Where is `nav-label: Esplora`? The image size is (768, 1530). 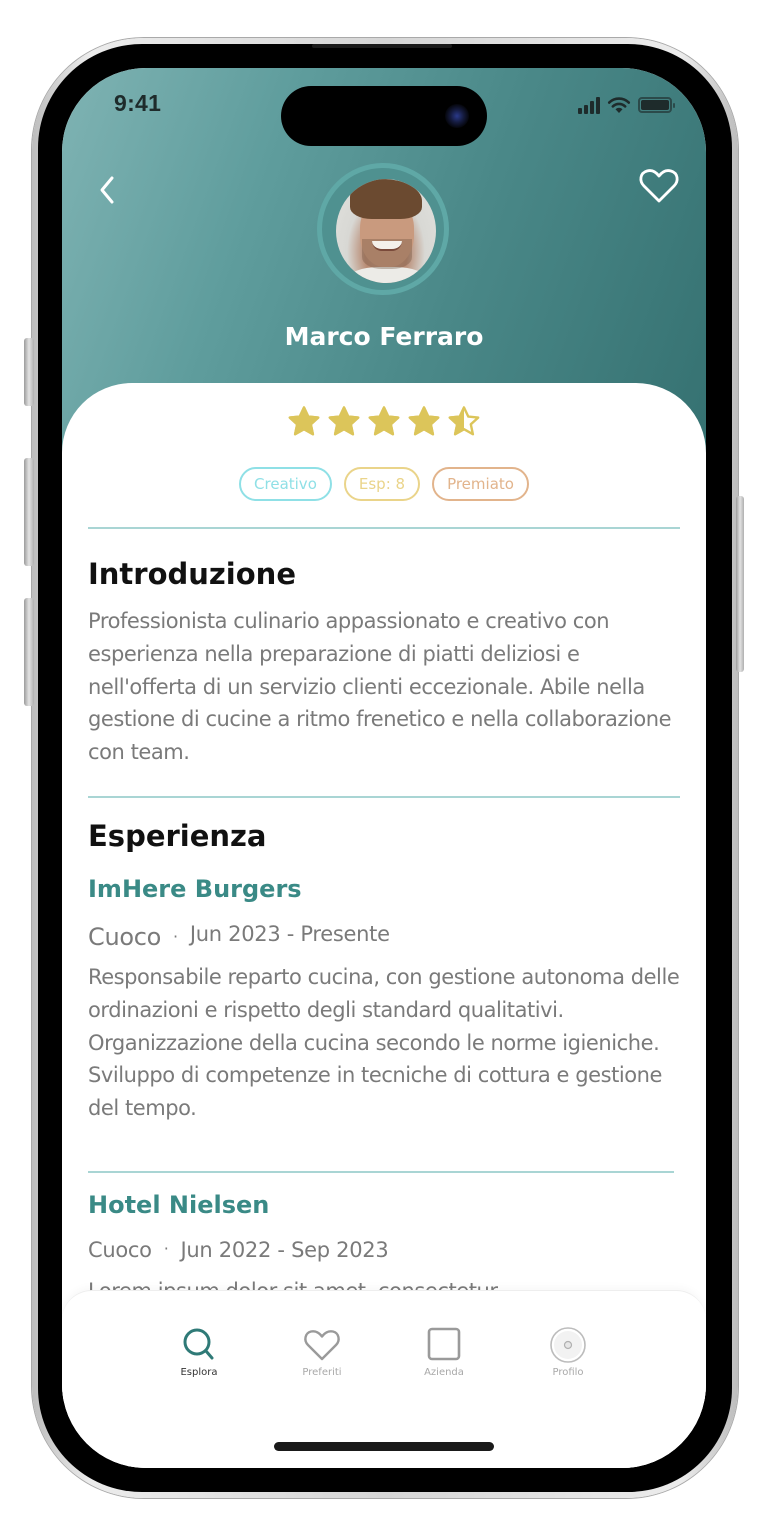
nav-label: Esplora is located at coordinates (199, 1372).